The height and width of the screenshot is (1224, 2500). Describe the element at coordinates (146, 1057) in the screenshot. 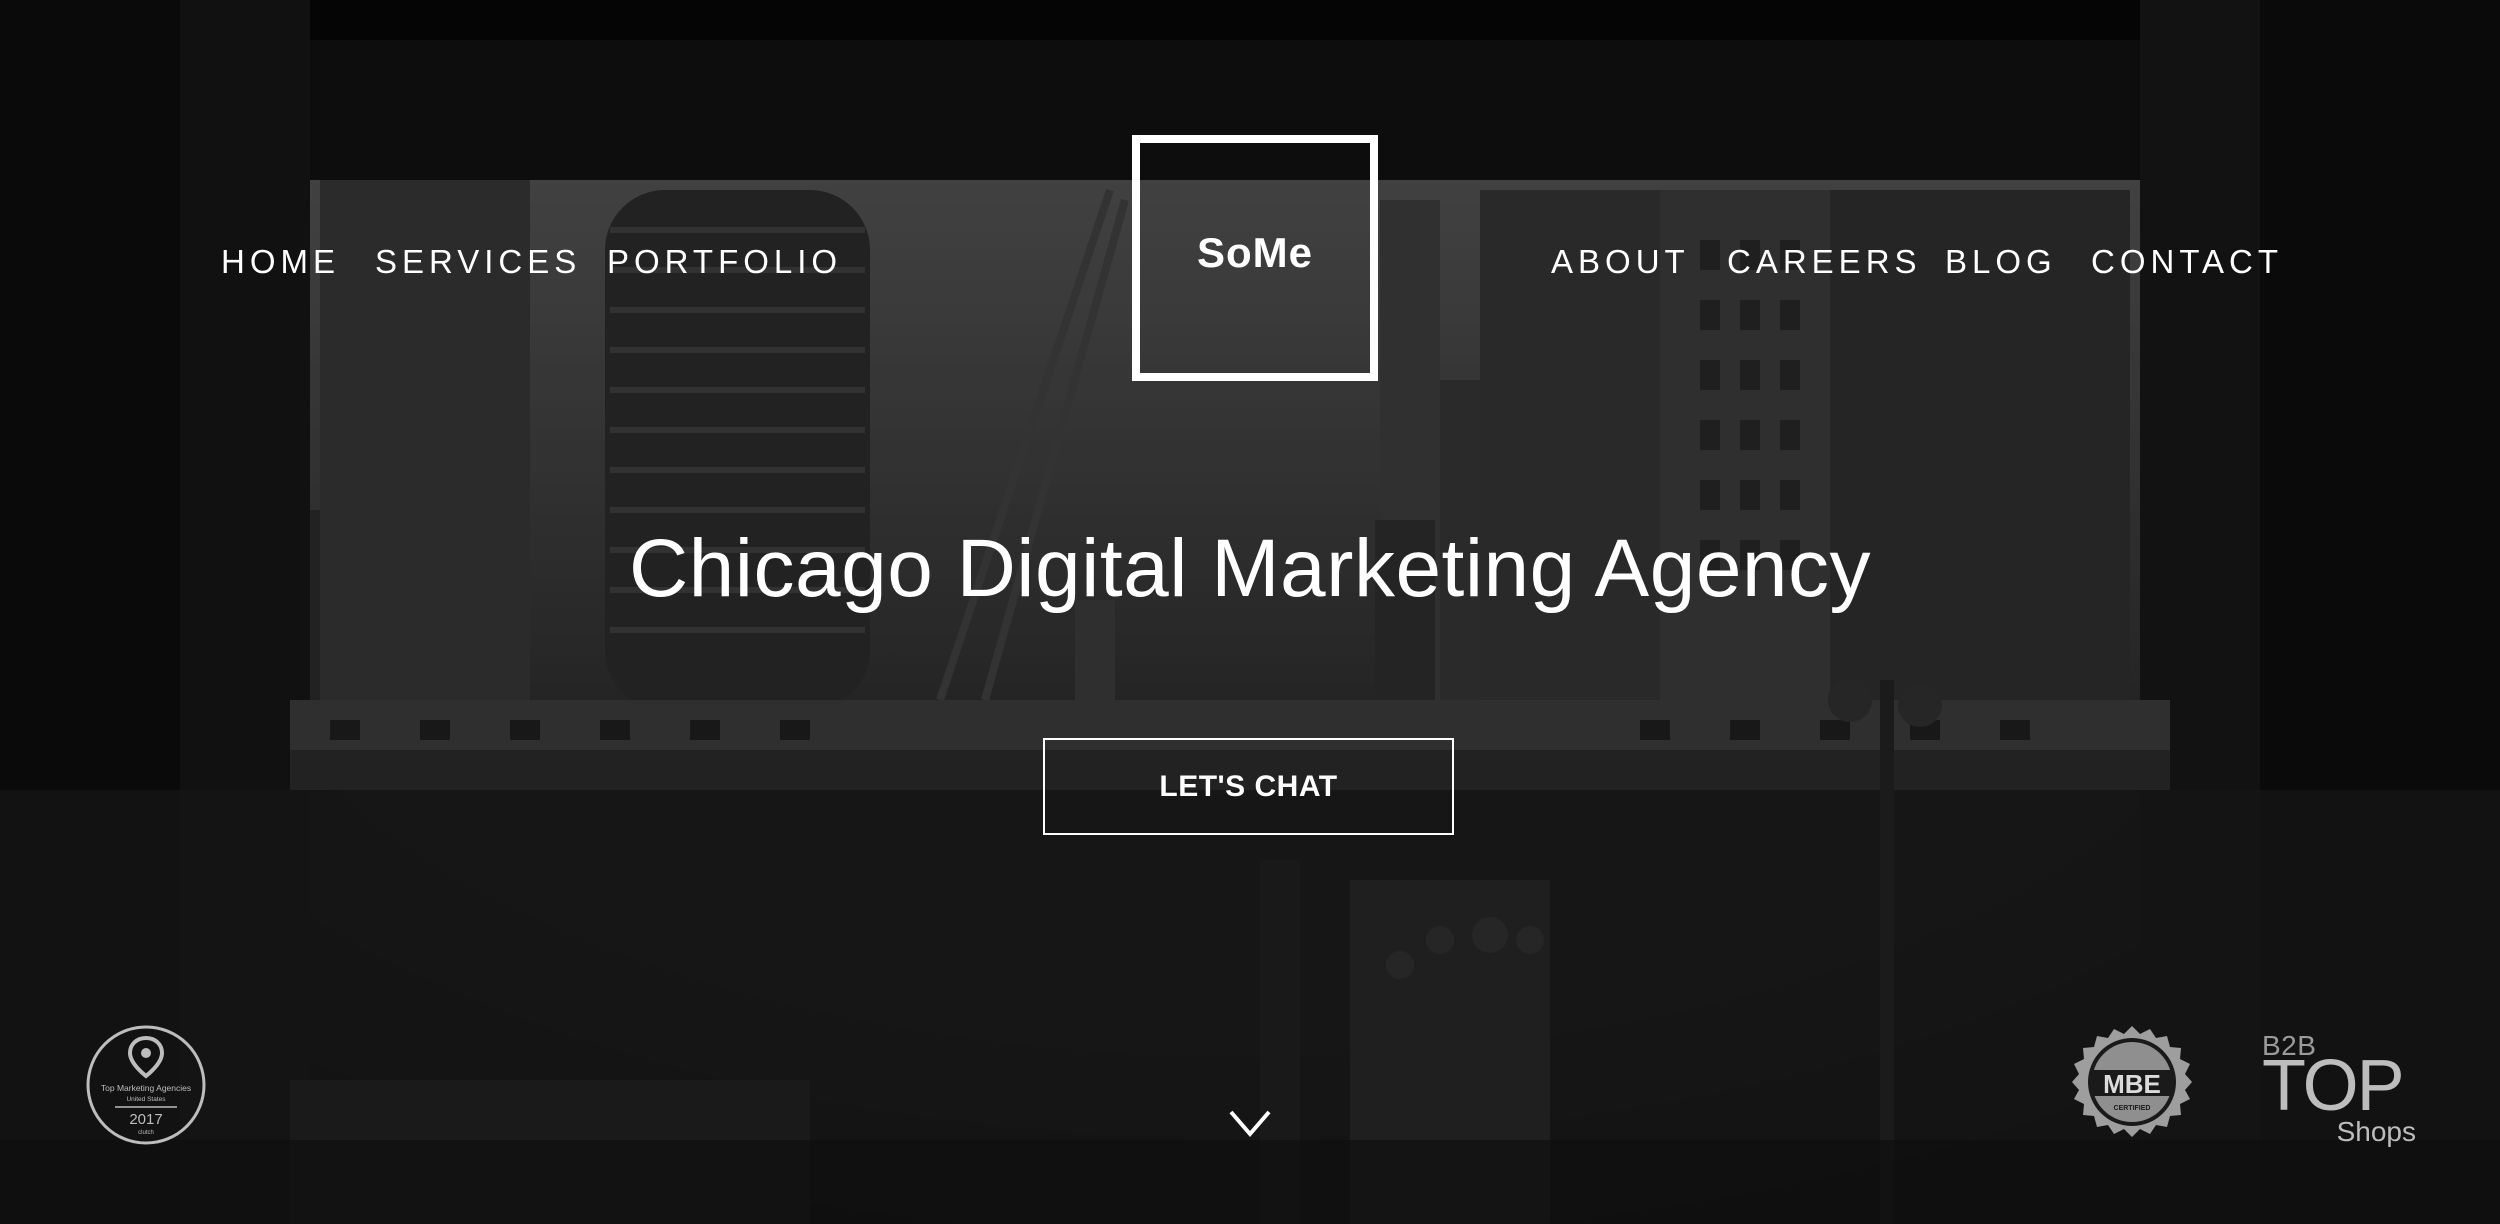

I see `location-pin-icon` at that location.